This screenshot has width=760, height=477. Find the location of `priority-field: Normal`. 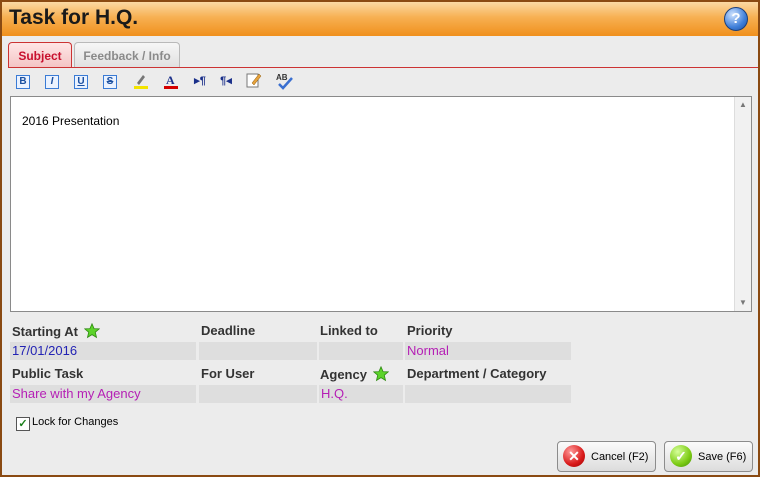

priority-field: Normal is located at coordinates (488, 351).